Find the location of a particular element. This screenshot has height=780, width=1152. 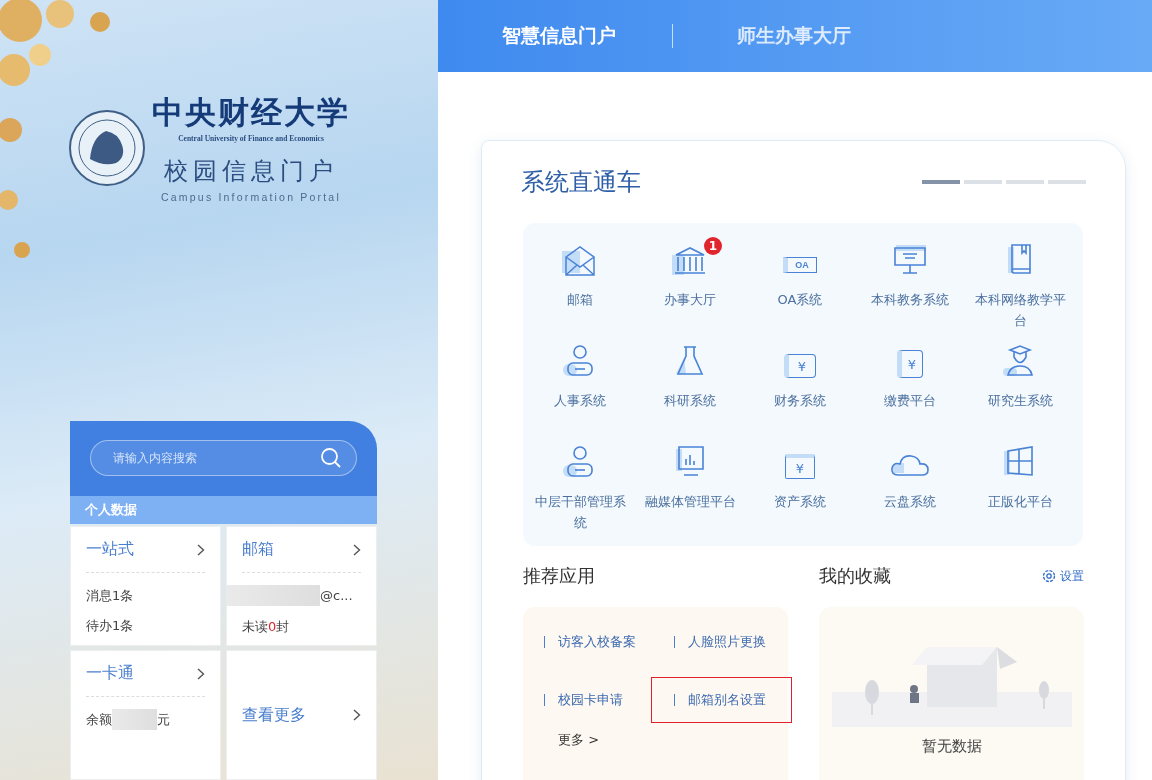

section-title: 系统直通车 is located at coordinates (581, 182).